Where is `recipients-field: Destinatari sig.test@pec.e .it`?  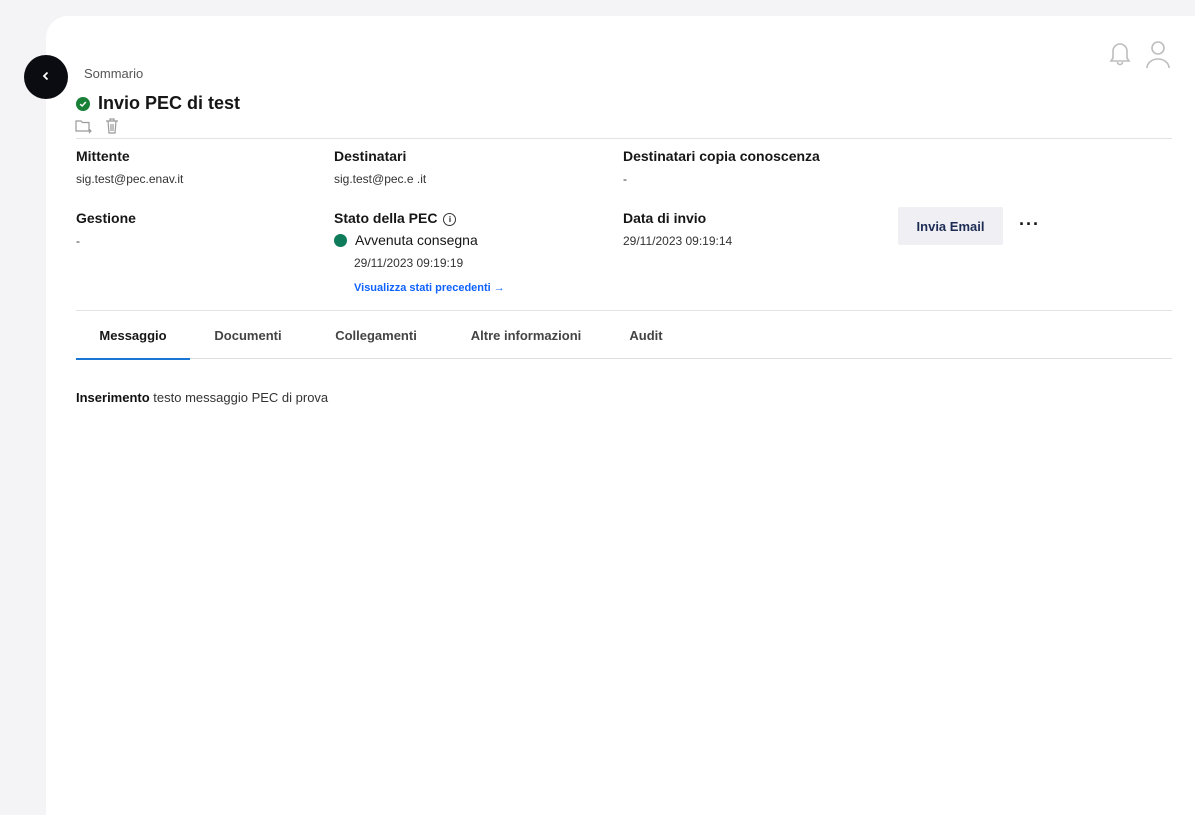
recipients-field: Destinatari sig.test@pec.e .it is located at coordinates (380, 167).